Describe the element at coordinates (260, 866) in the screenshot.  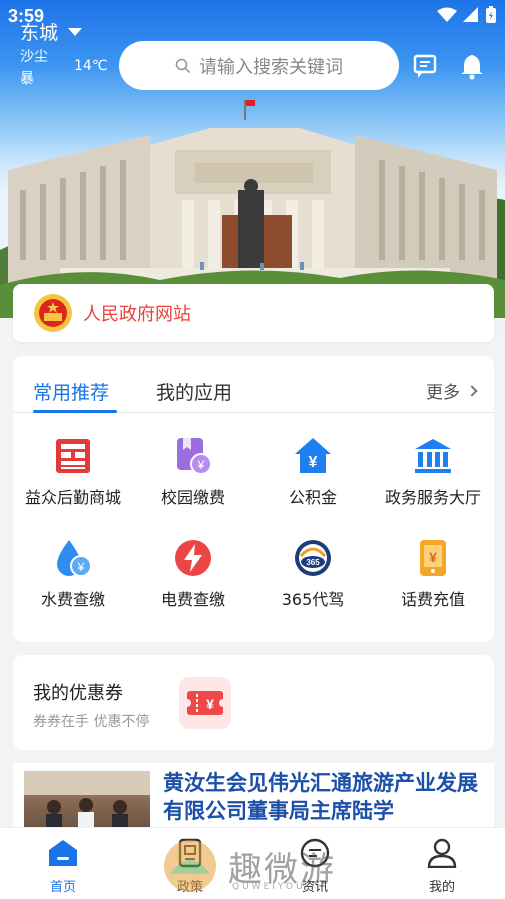
I see `watermark: 趣微游 QUWEIYOU` at that location.